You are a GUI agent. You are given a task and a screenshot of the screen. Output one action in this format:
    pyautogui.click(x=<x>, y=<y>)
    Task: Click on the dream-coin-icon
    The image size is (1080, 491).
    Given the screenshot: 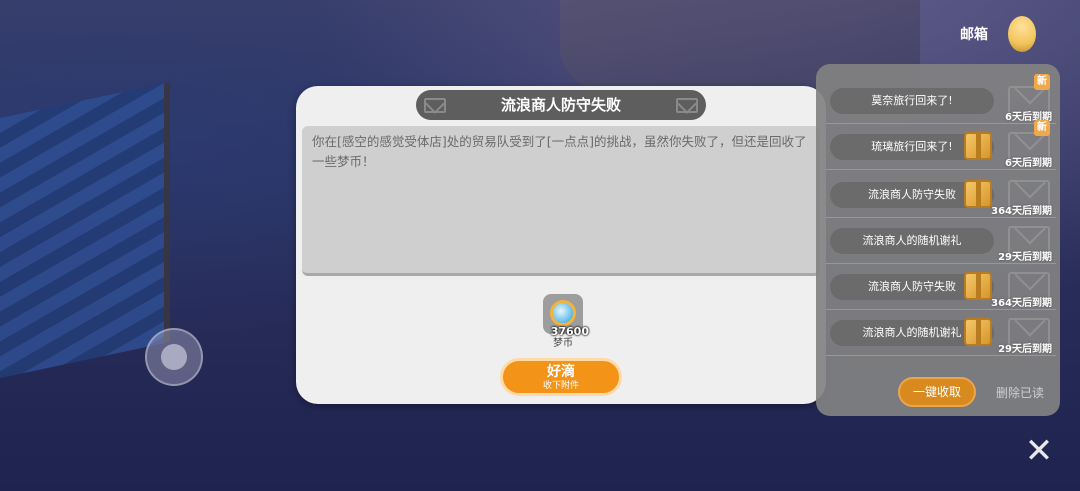 What is the action you would take?
    pyautogui.click(x=563, y=313)
    